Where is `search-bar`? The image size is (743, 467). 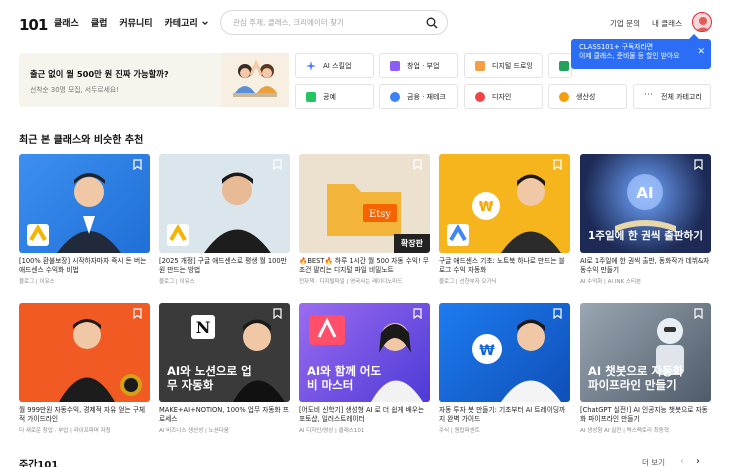 search-bar is located at coordinates (334, 22).